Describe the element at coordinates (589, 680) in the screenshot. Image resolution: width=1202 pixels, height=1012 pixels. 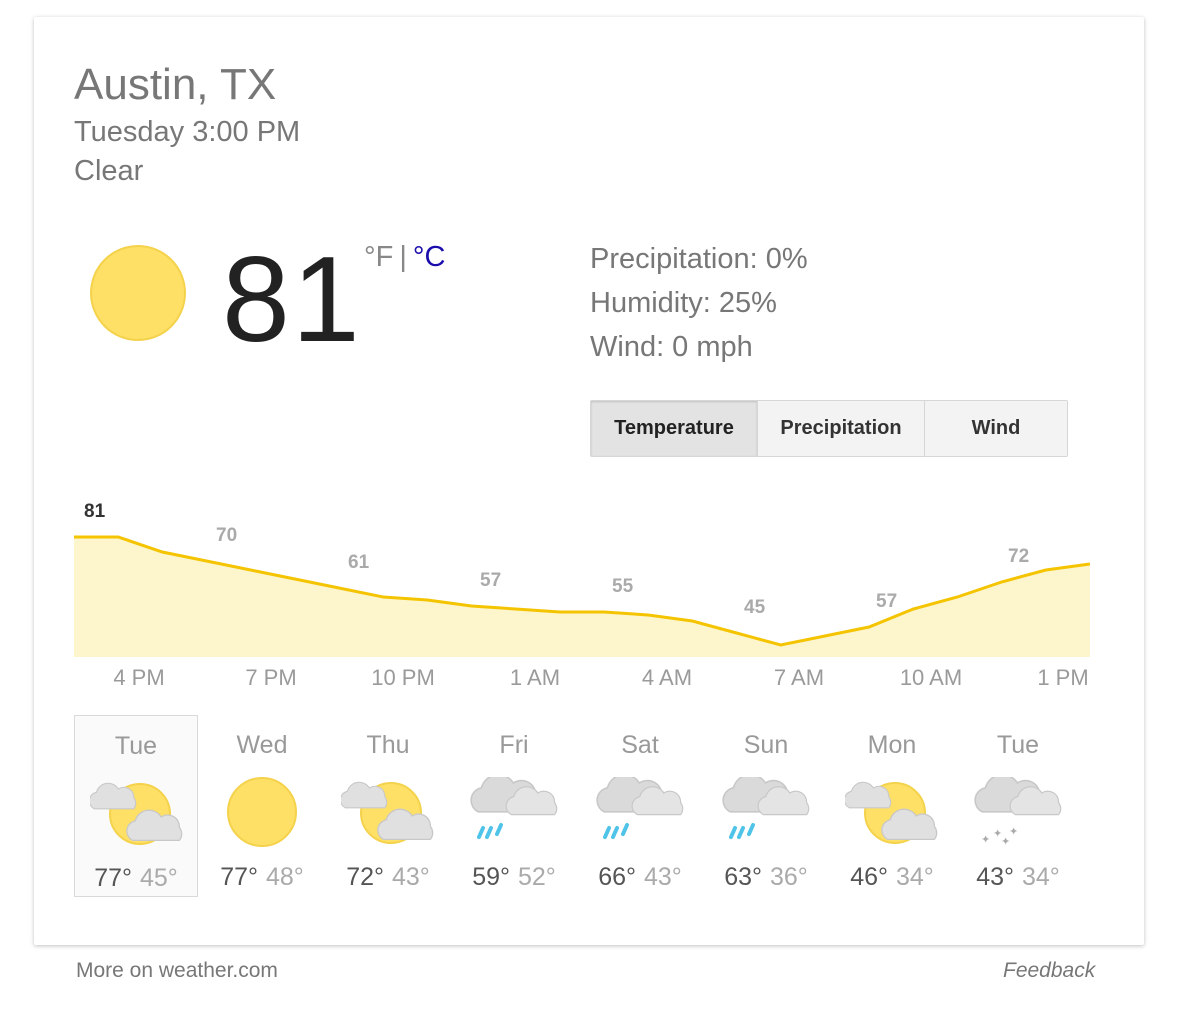
I see `hour-axis: 4 PM 7 PM 10 PM 1 AM 4 AM 7 AM 10 AM 1 PM` at that location.